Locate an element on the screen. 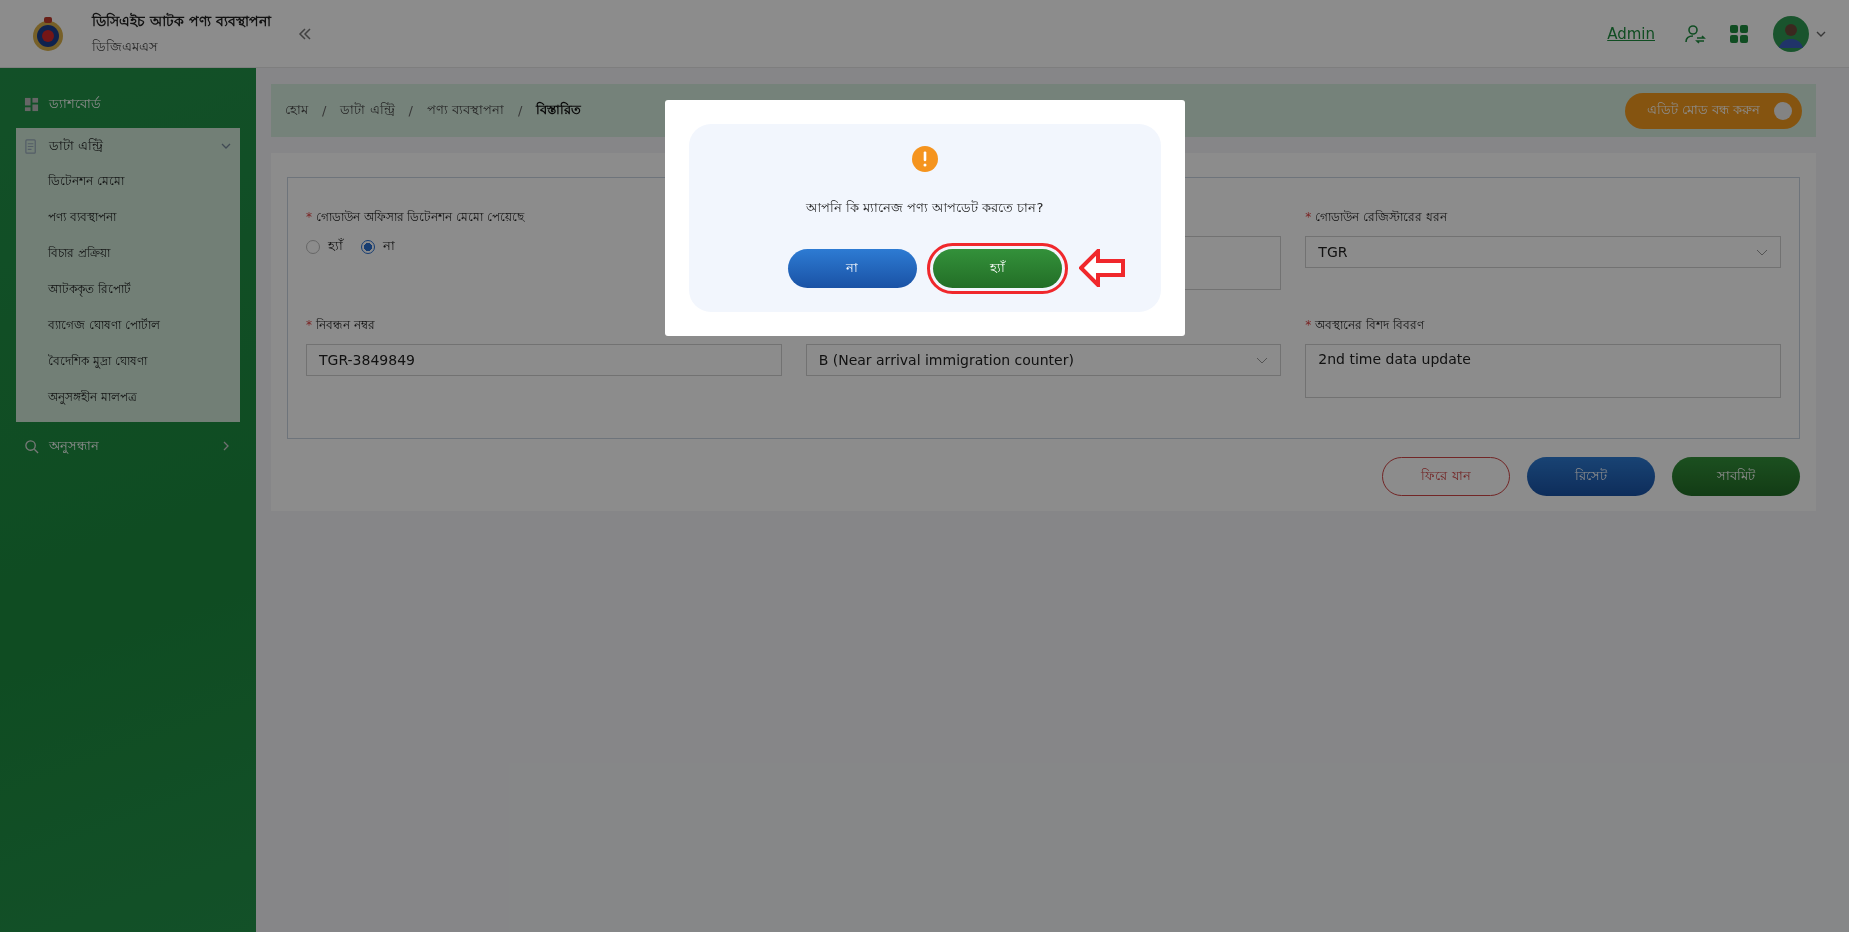  field-label: * গোডাউন অফিসার ডিটেনশন মেমো পেয়েছে is located at coordinates (415, 217).